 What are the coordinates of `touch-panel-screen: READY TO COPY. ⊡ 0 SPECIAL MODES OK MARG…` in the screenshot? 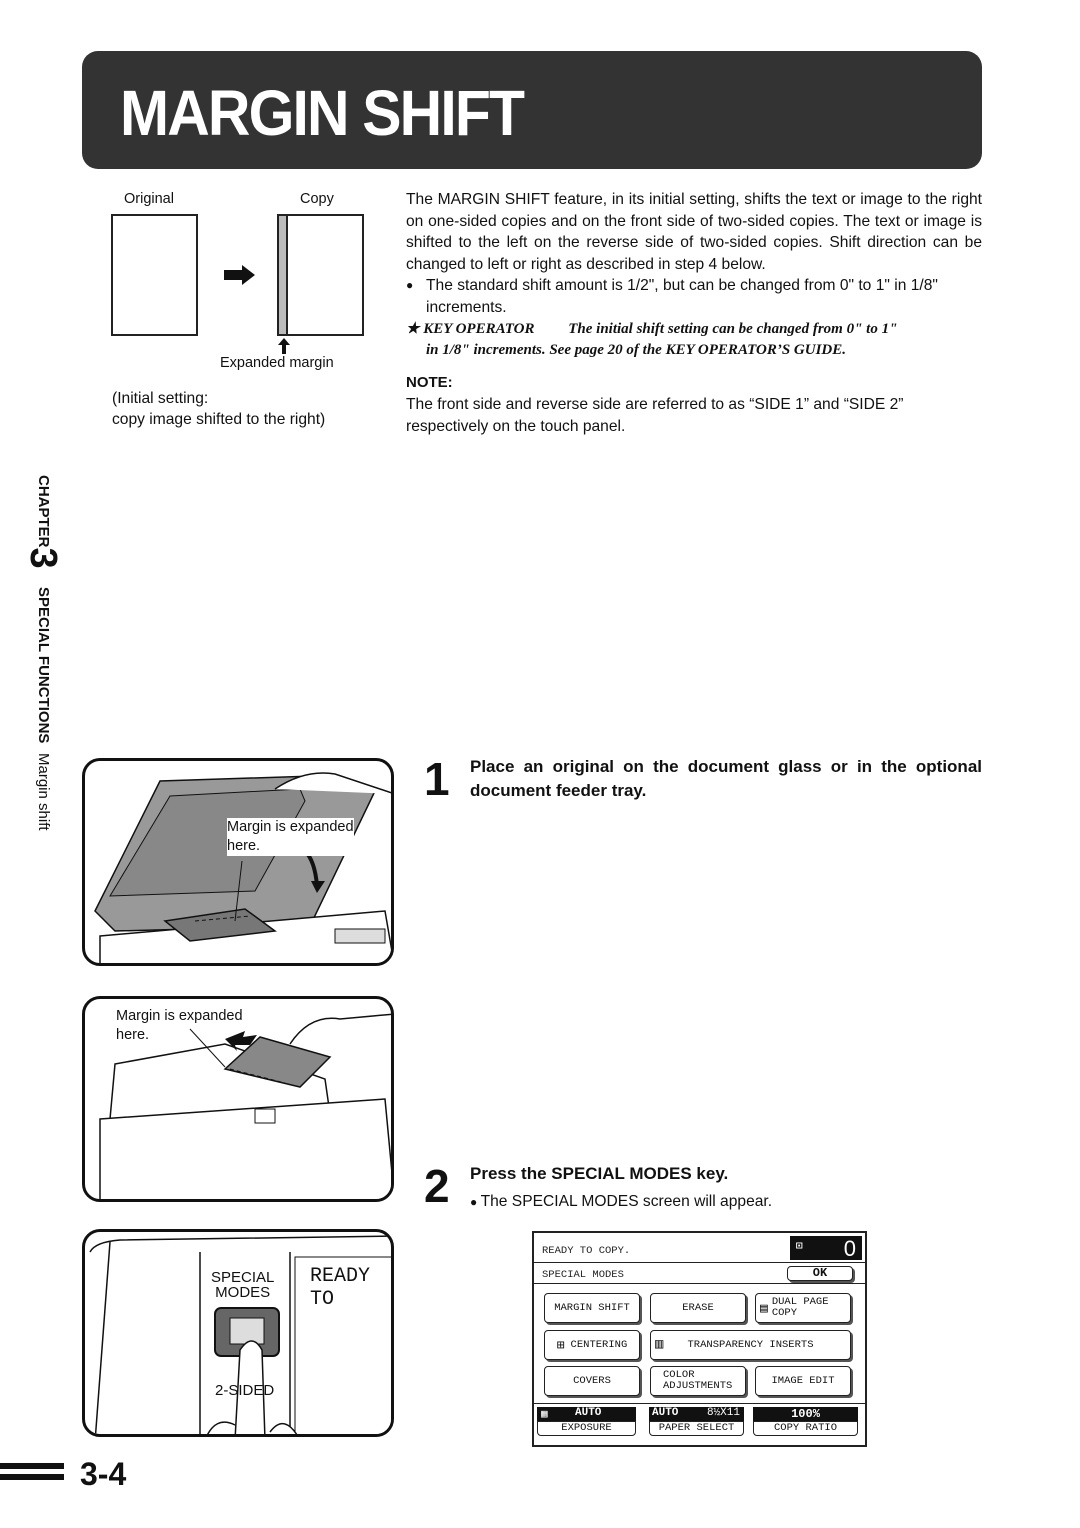 It's located at (699, 1339).